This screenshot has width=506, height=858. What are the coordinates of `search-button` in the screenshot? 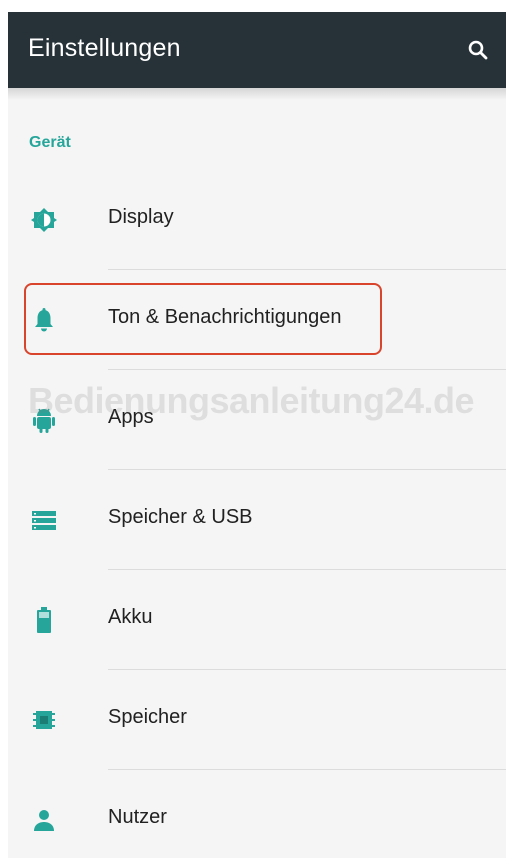 It's located at (478, 50).